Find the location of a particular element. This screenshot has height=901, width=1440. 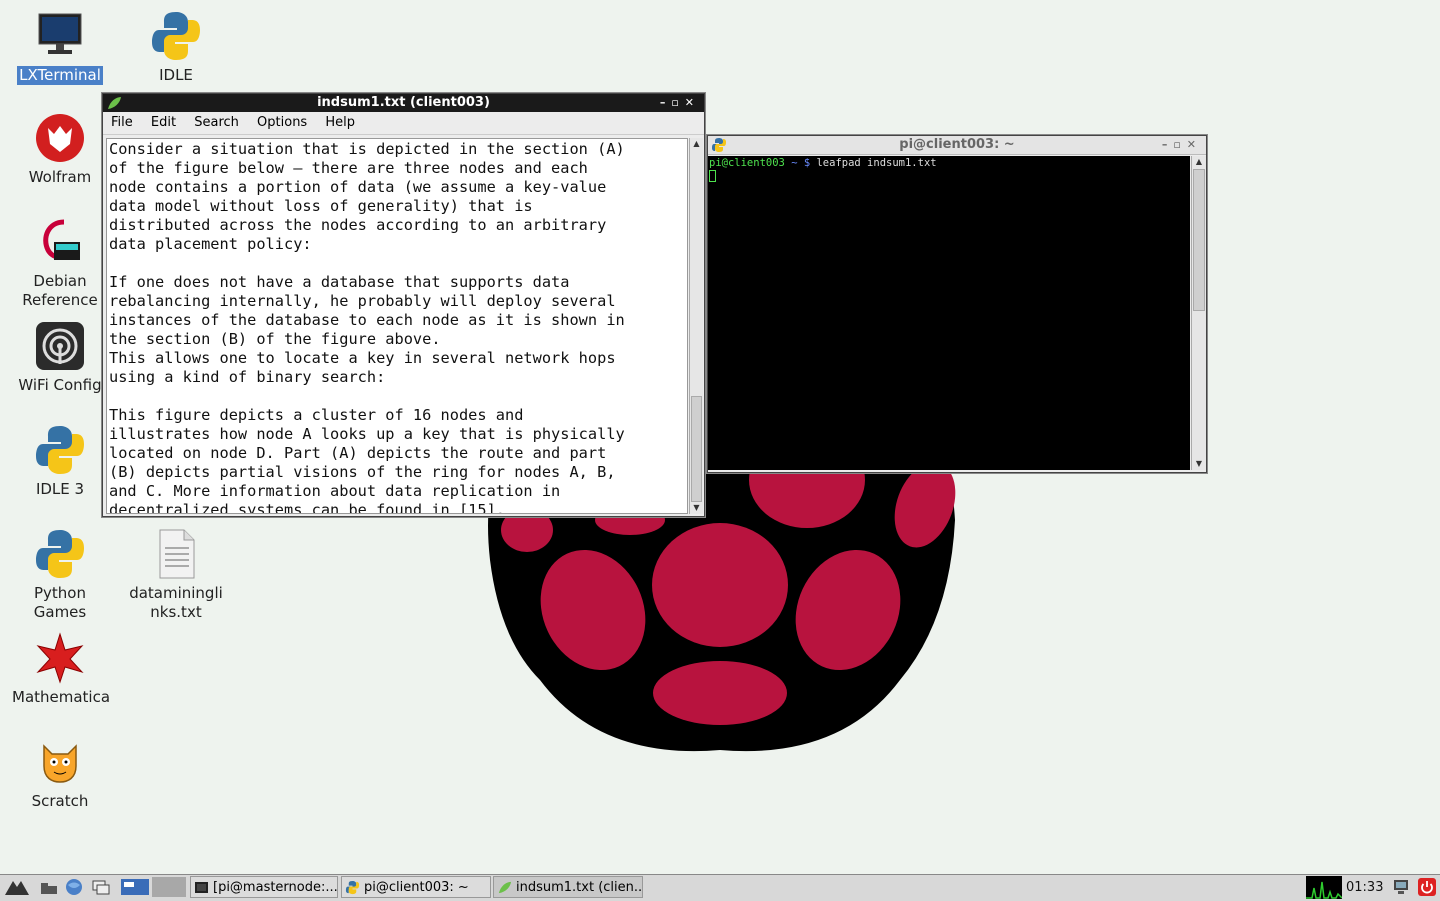

leafpad-title: indsum1.txt (client003) is located at coordinates (403, 102).